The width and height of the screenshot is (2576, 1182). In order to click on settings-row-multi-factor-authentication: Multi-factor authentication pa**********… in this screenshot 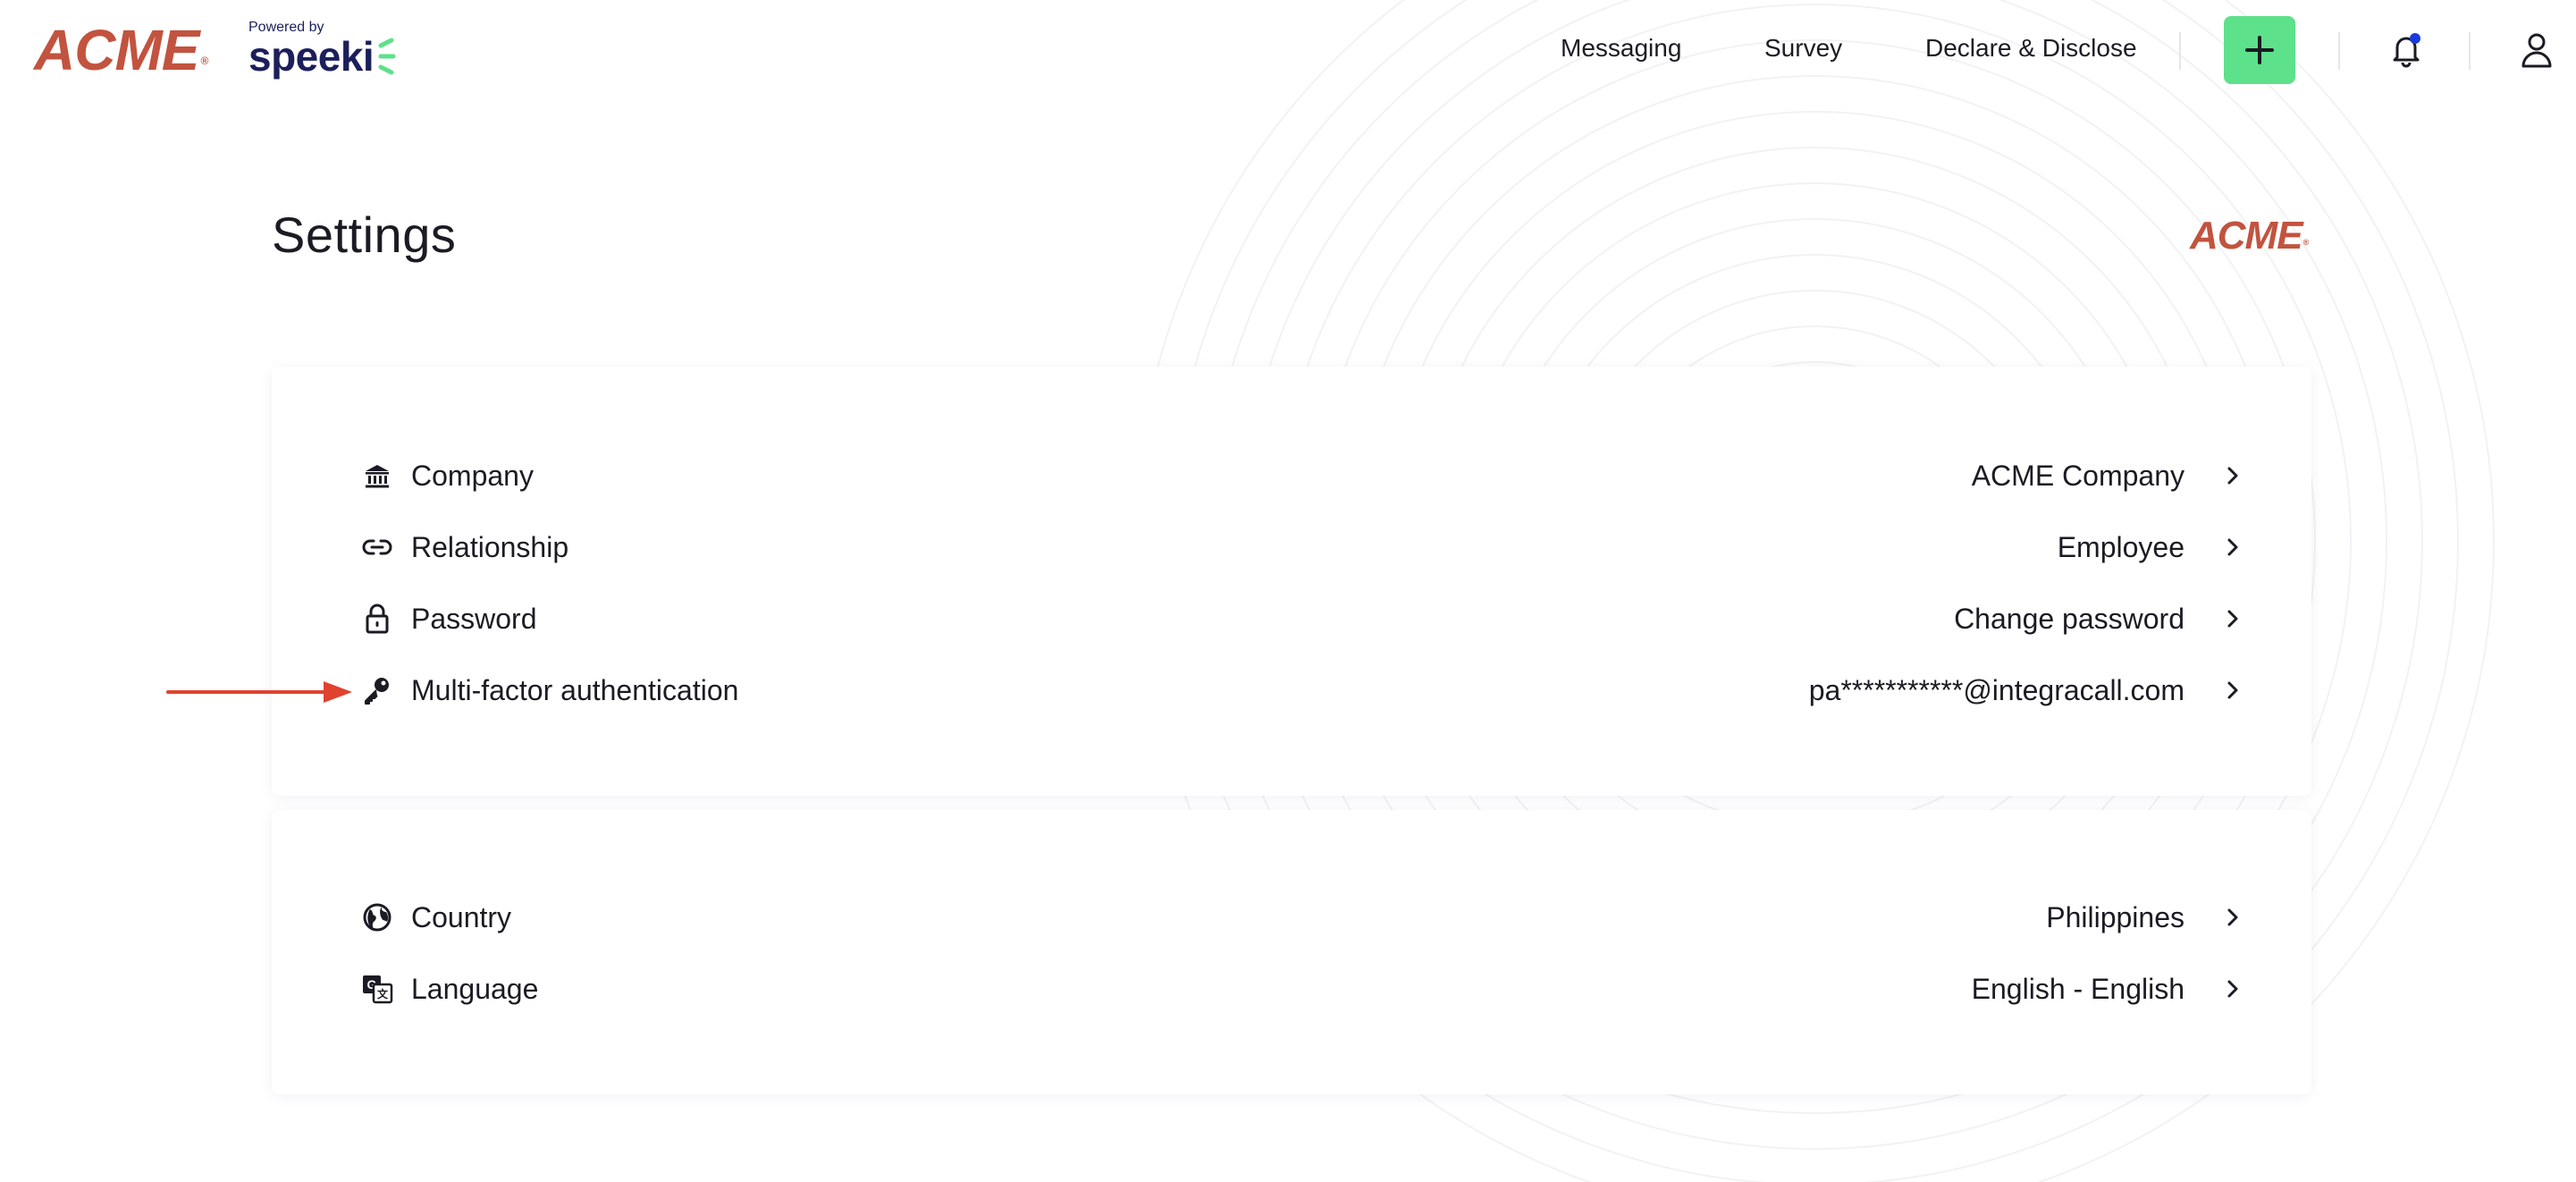, I will do `click(1305, 690)`.